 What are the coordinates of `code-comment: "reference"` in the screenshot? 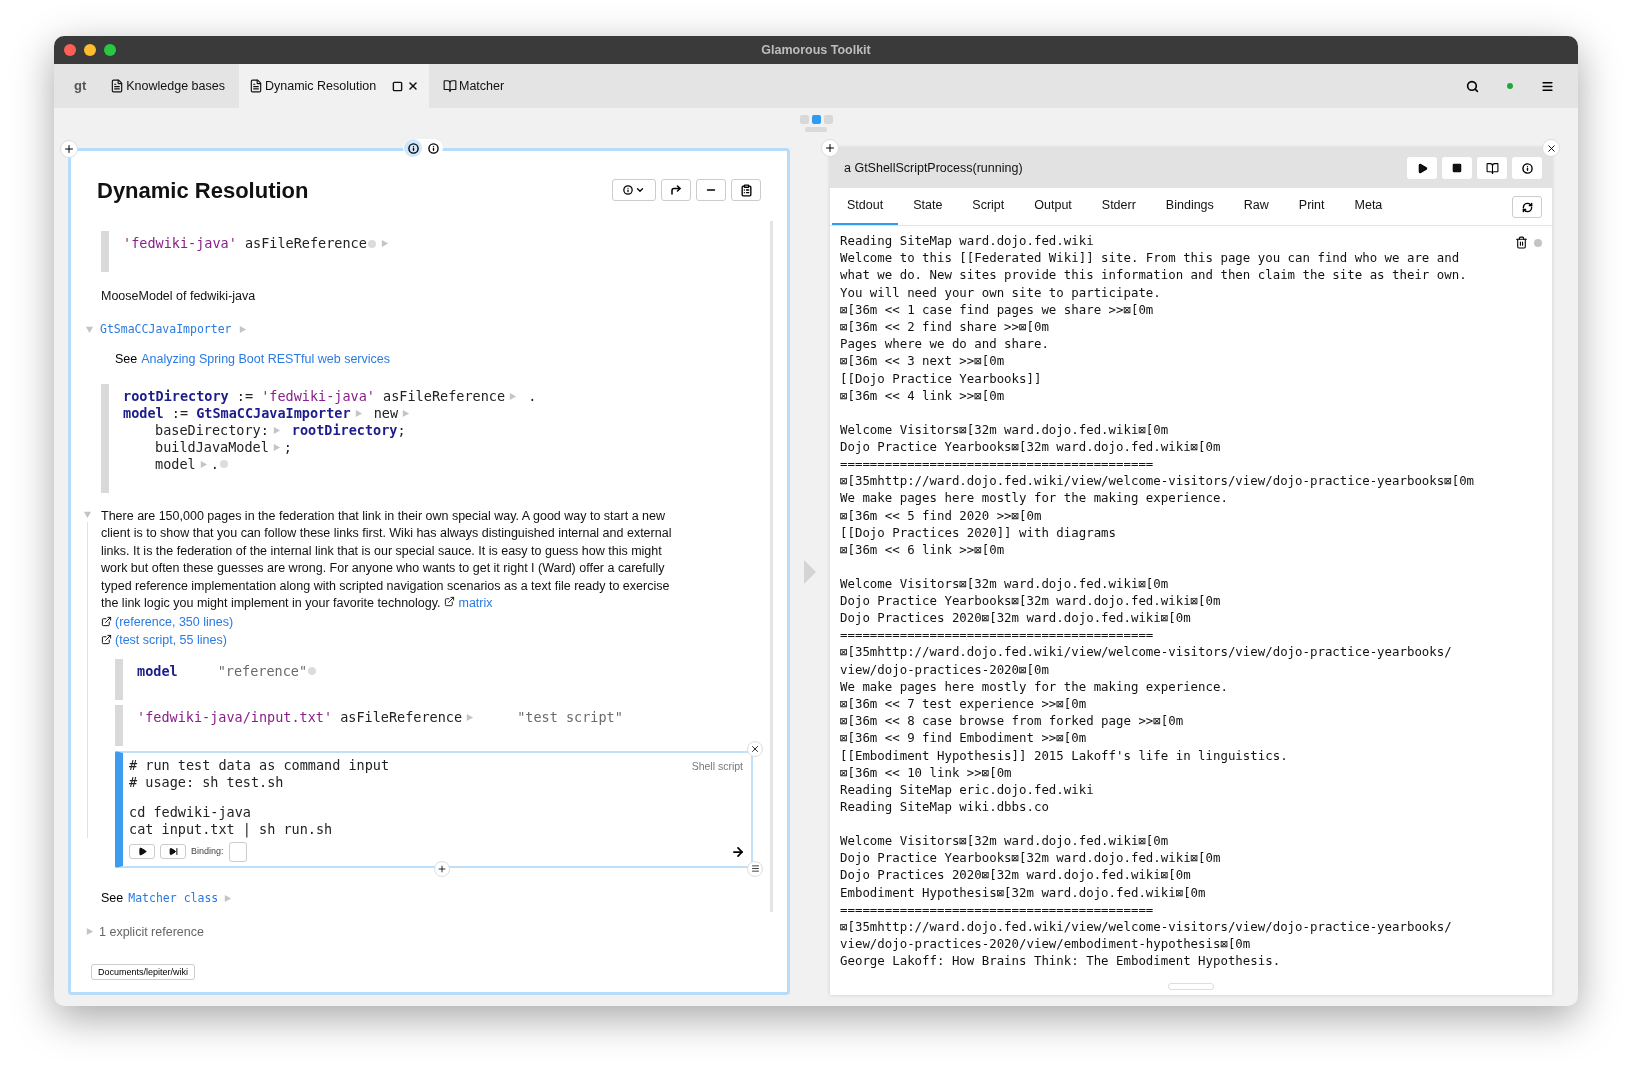 It's located at (262, 671).